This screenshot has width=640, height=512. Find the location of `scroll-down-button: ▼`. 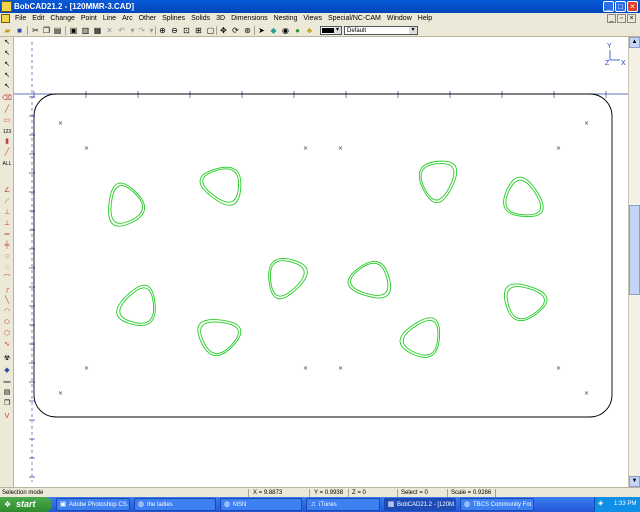

scroll-down-button: ▼ is located at coordinates (634, 481).